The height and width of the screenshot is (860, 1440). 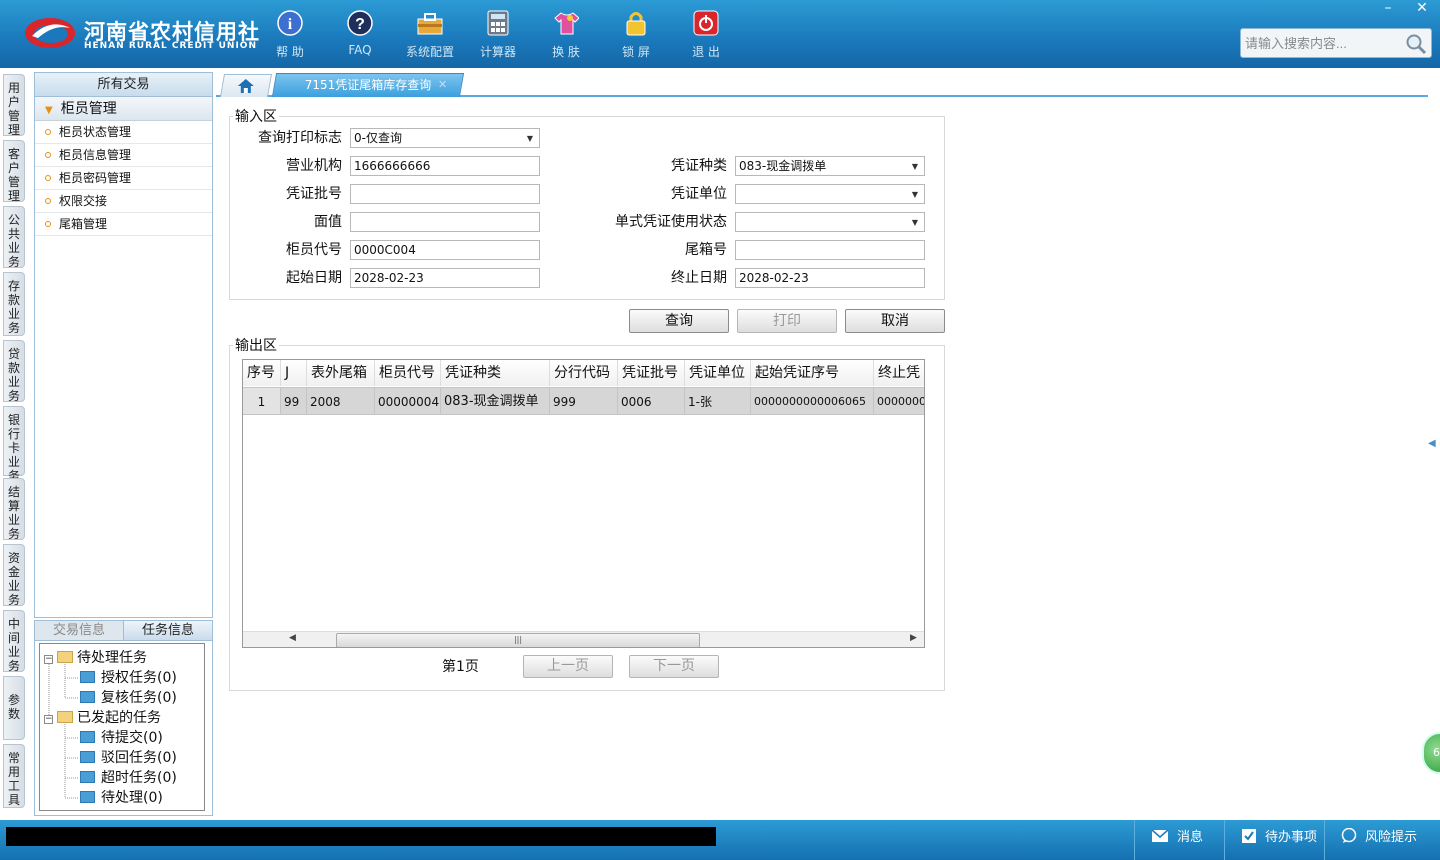 I want to click on todo-button: 待办事项, so click(x=1274, y=840).